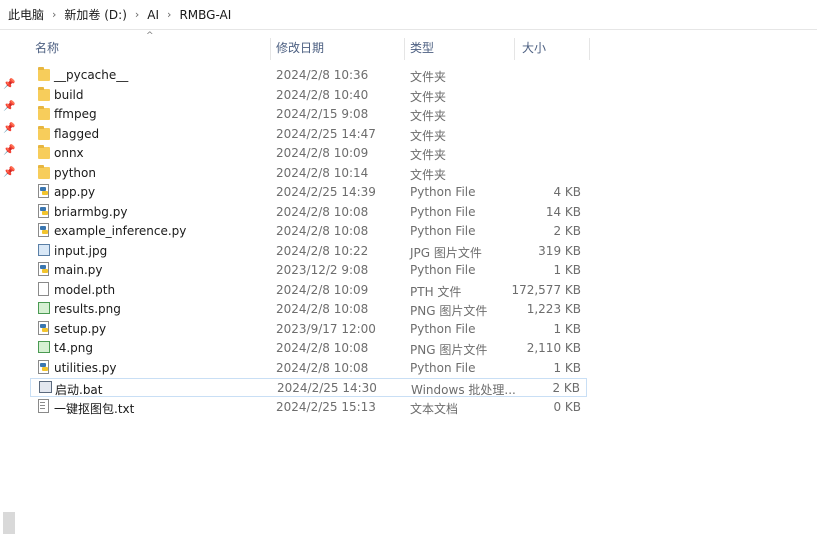 This screenshot has height=541, width=817. Describe the element at coordinates (75, 192) in the screenshot. I see `file-name: app.py` at that location.